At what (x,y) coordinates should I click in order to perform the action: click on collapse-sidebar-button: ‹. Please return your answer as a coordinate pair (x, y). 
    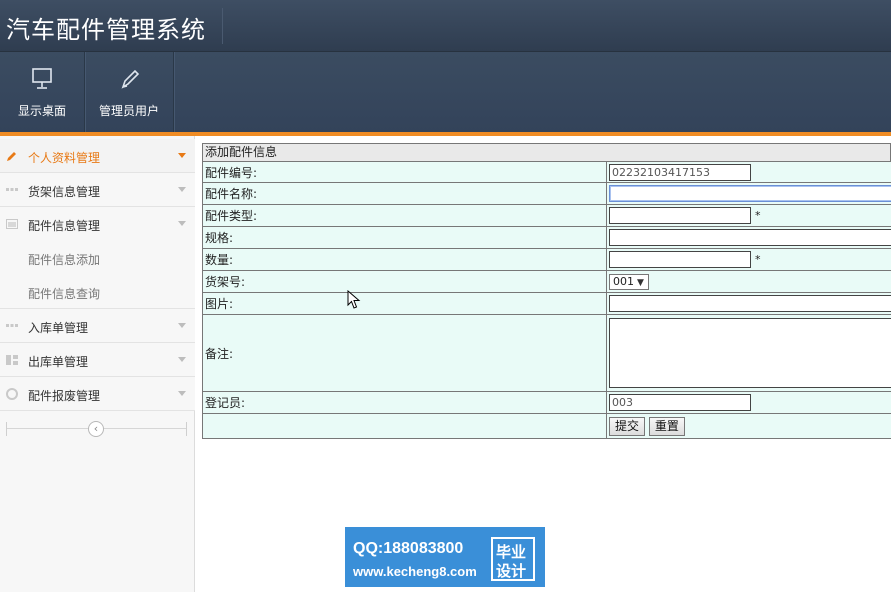
    Looking at the image, I should click on (96, 429).